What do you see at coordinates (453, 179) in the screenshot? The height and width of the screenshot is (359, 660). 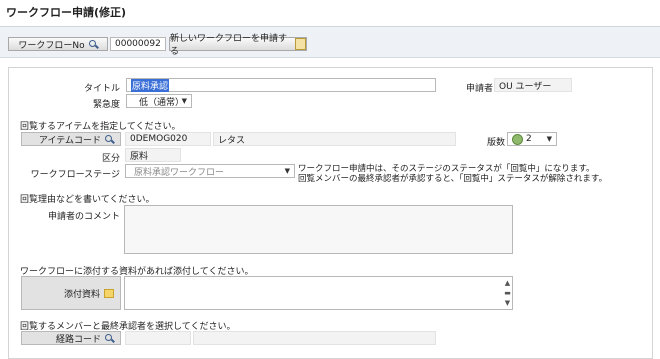 I see `stage-note-line2: 回覧メンバーの最終承認者が承認すると、「回覧中」ステータスが解除されます。` at bounding box center [453, 179].